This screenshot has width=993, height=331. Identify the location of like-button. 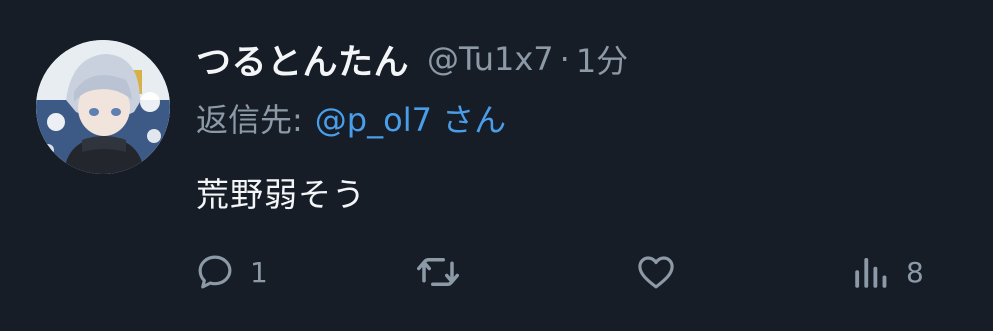
(656, 272).